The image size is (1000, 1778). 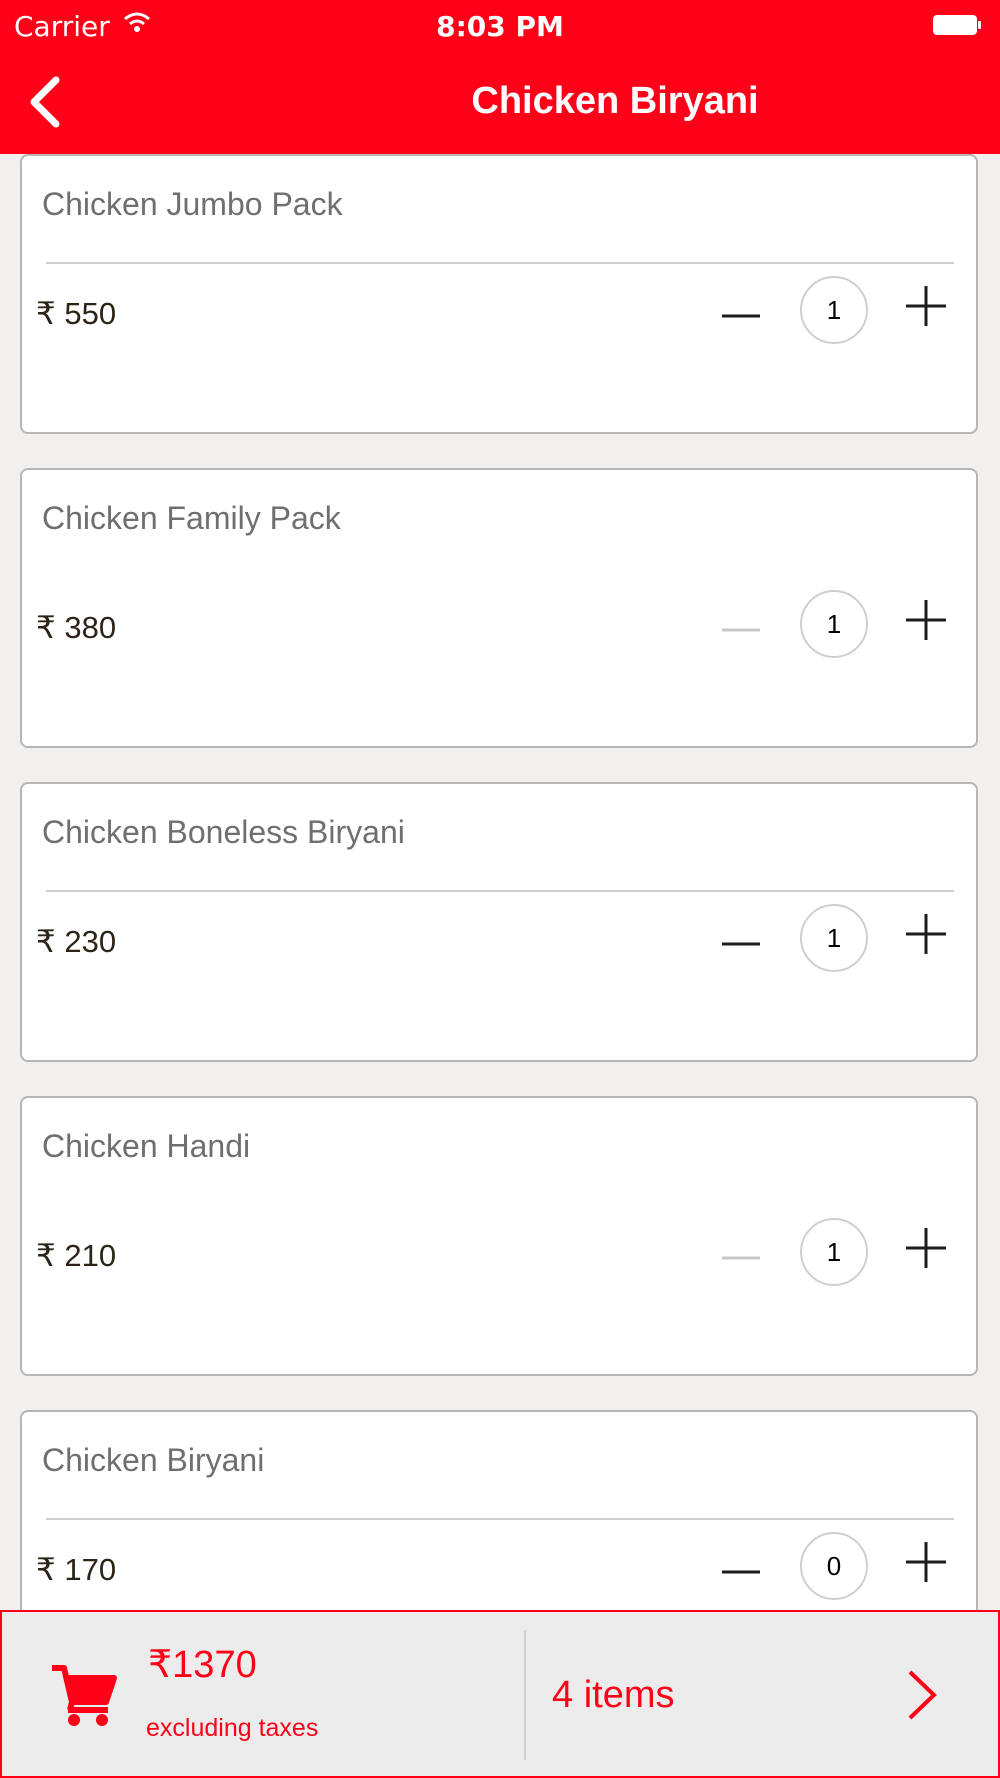 What do you see at coordinates (834, 1566) in the screenshot?
I see `quantity-value: 0` at bounding box center [834, 1566].